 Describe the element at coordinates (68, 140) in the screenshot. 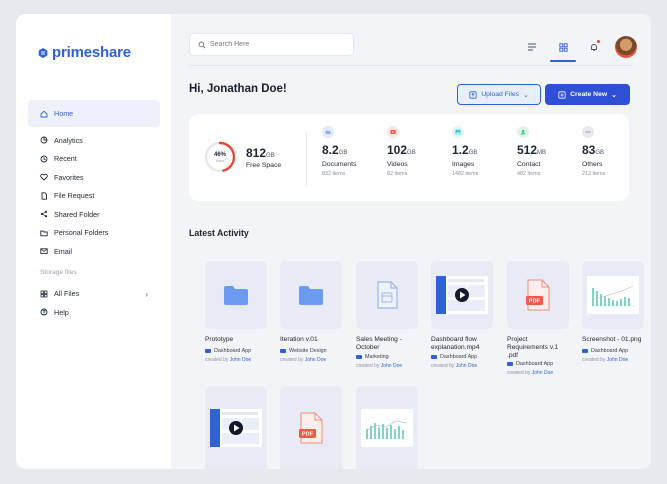

I see `sidebar-item-label: Analytics` at that location.